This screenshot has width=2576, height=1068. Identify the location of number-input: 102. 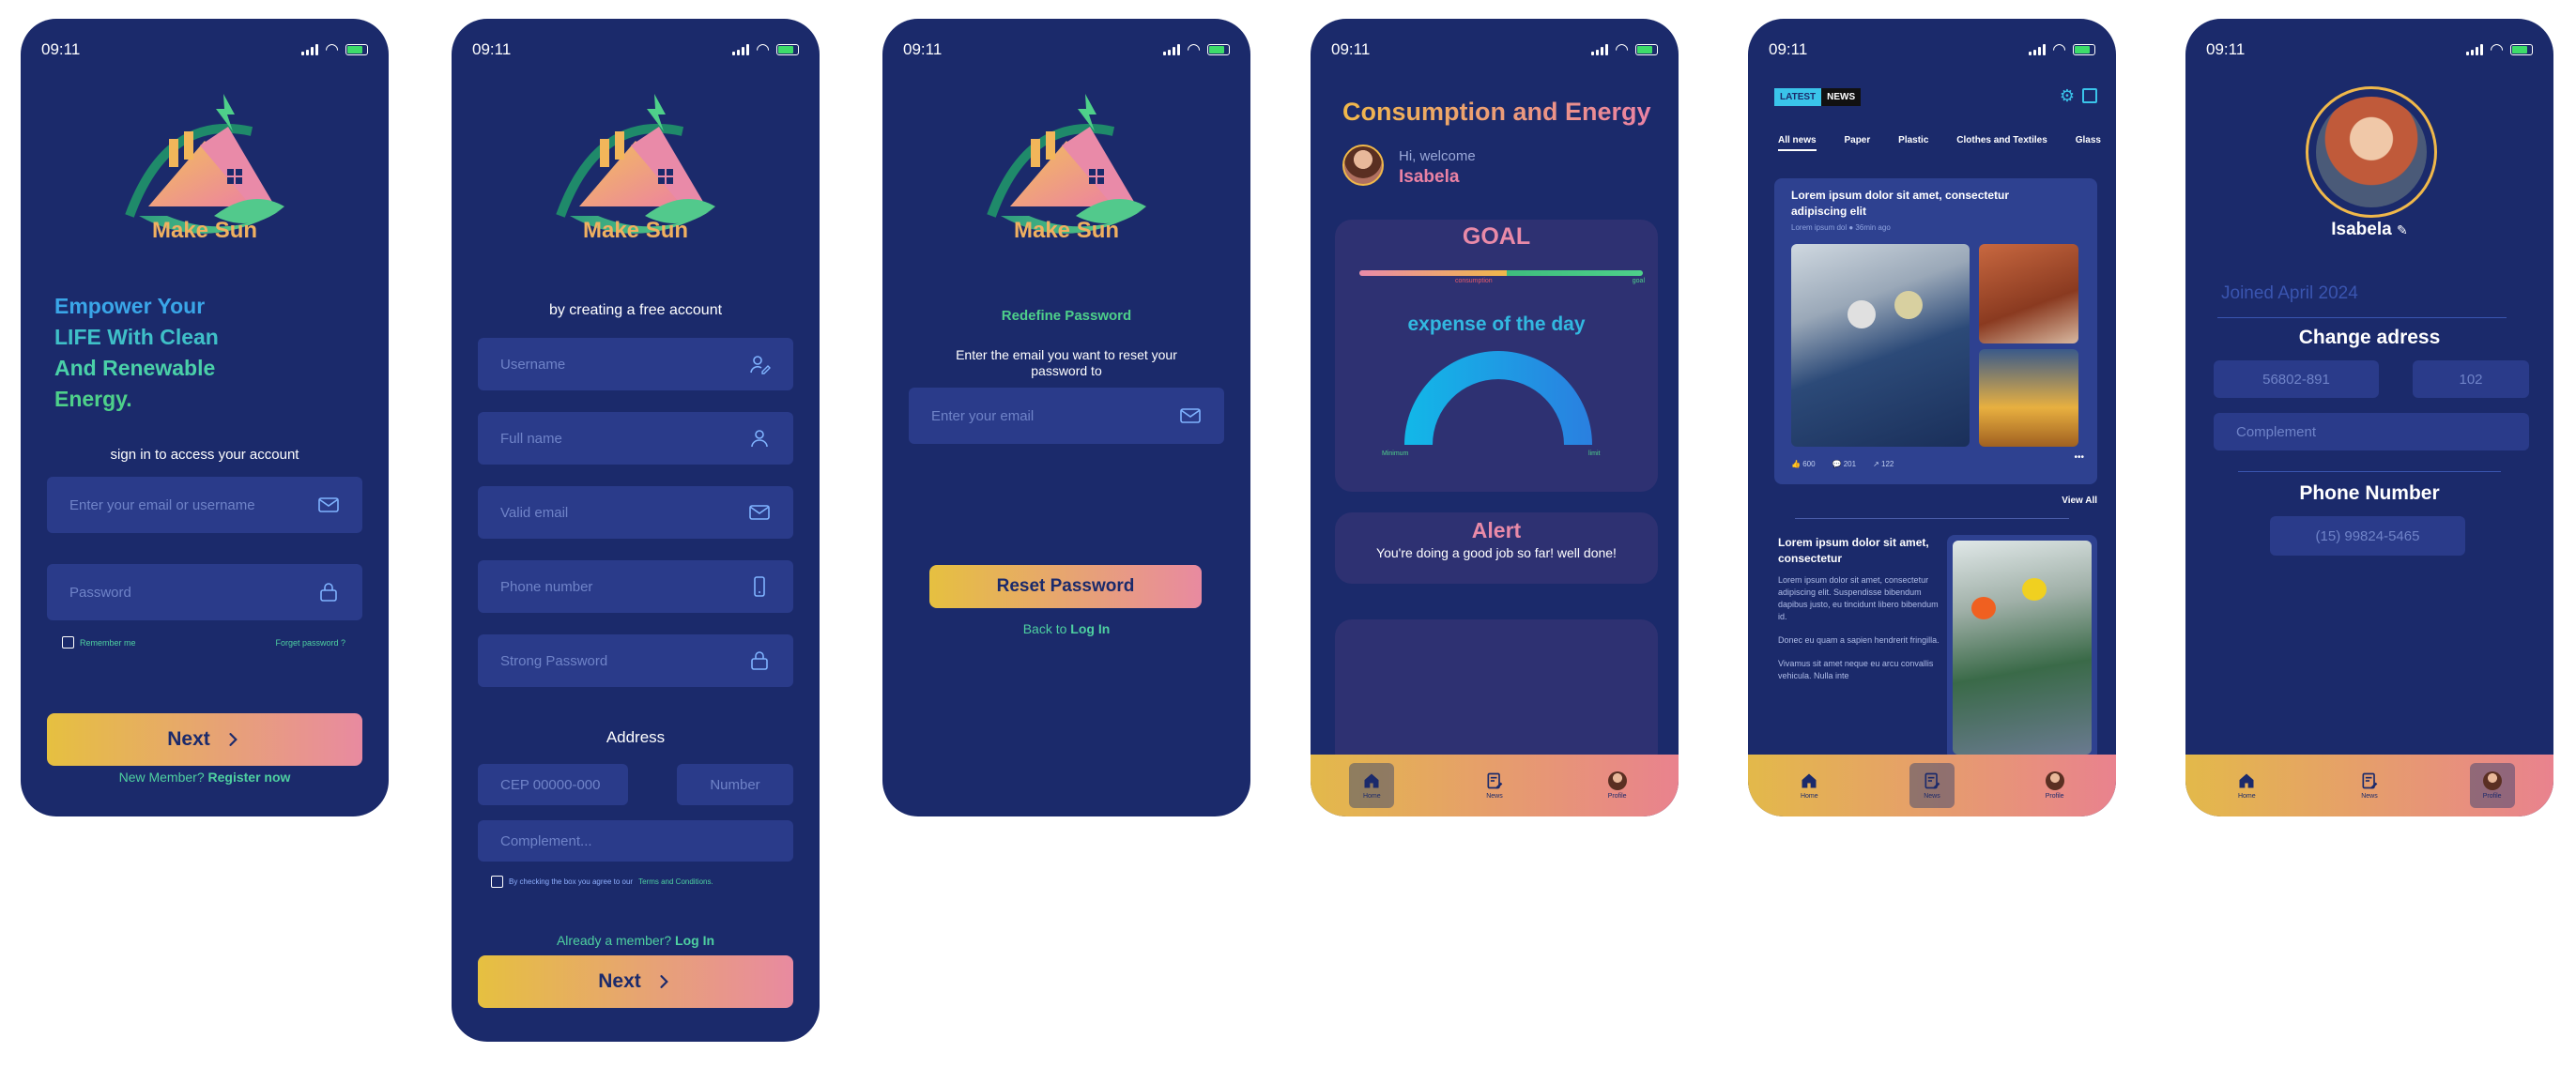
(2471, 379).